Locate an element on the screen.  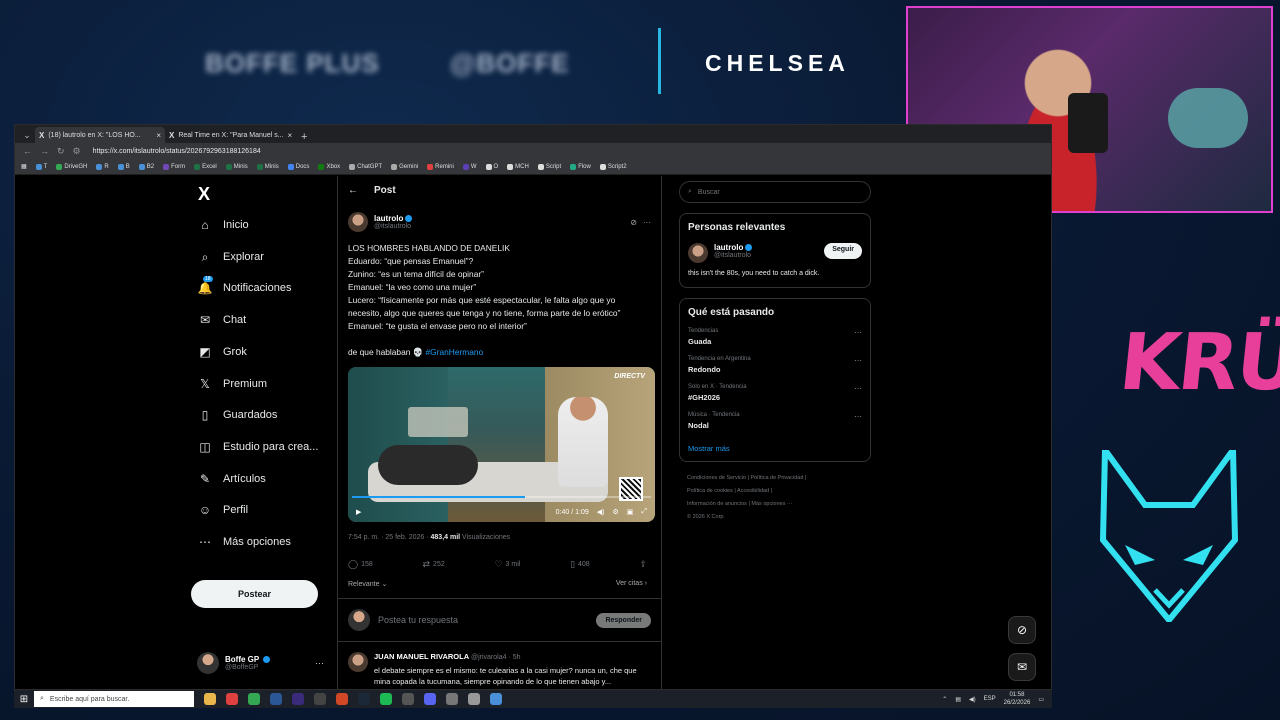
clock: 01:58 26/2/2026 is located at coordinates (1017, 699).